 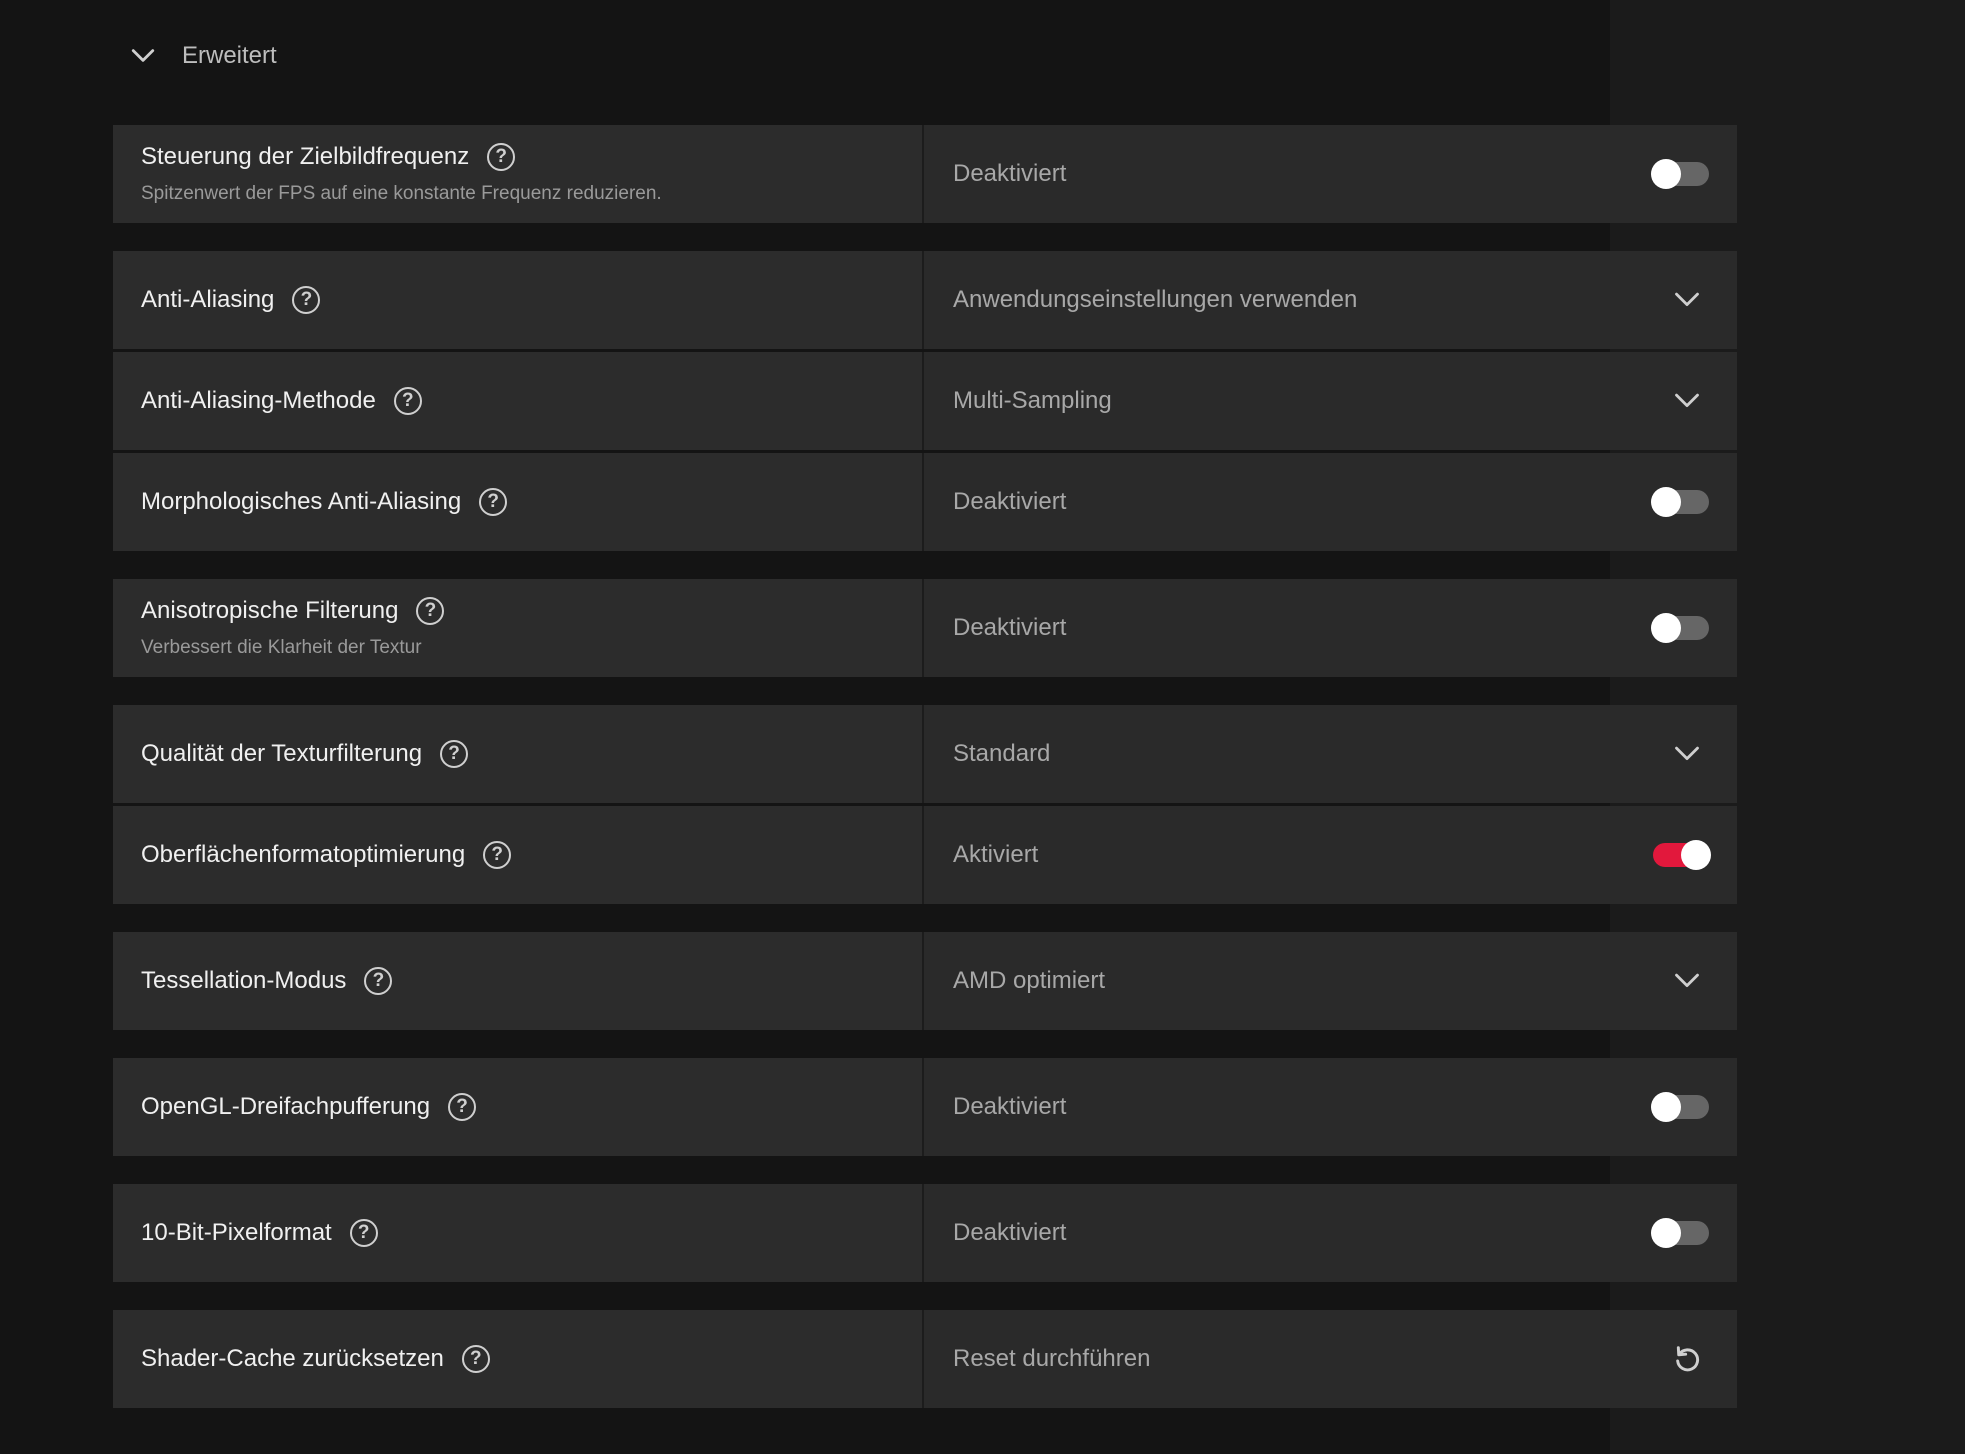 I want to click on dropdown-select: Anwendungseinstellungen verwenden, so click(x=1330, y=300).